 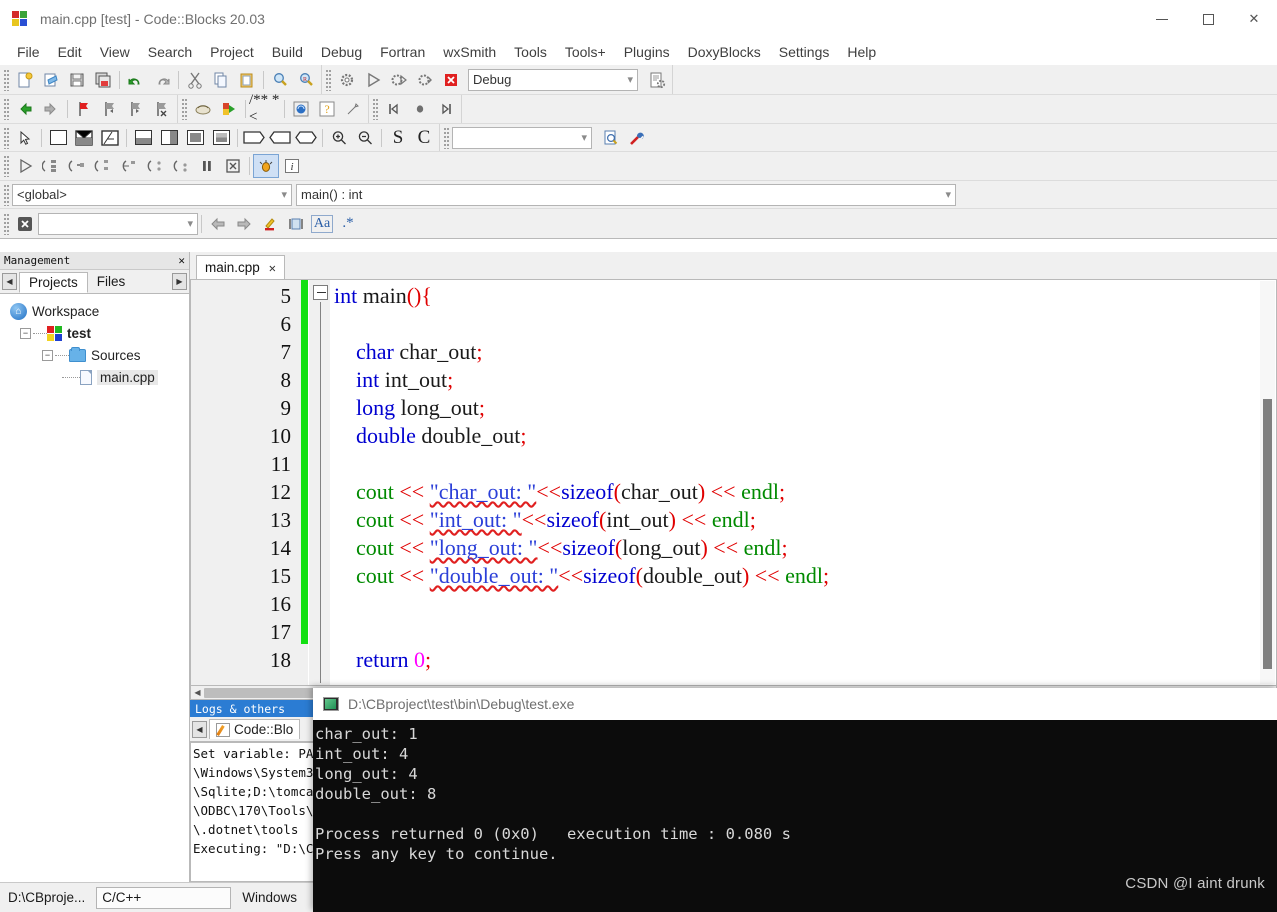 I want to click on debugging-windows-icon, so click(x=266, y=166).